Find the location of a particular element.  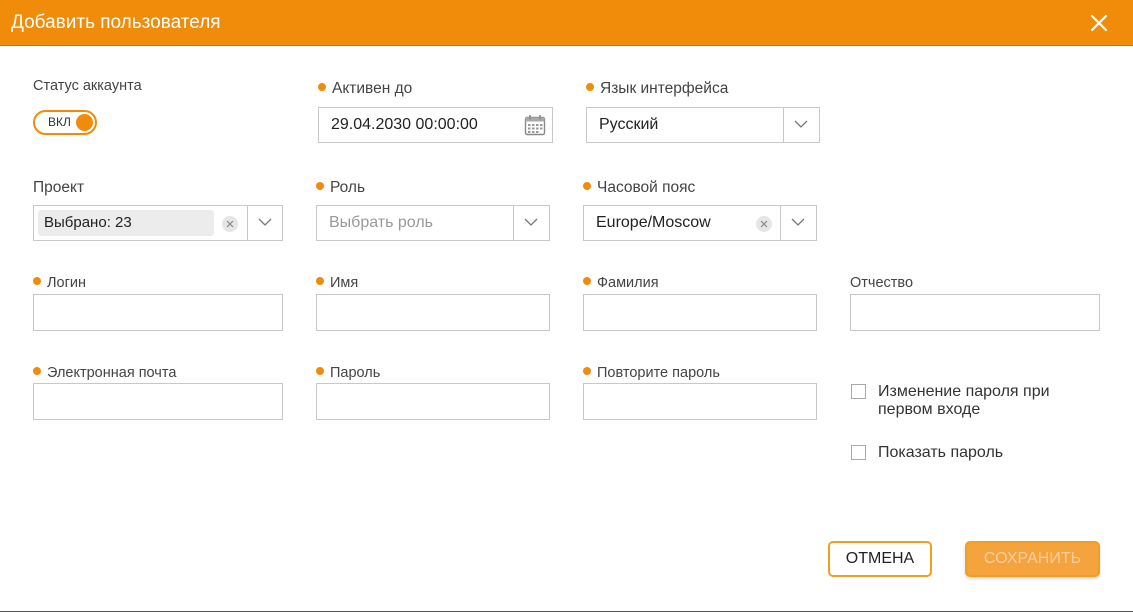

middle-name-label: Отчество is located at coordinates (882, 283).